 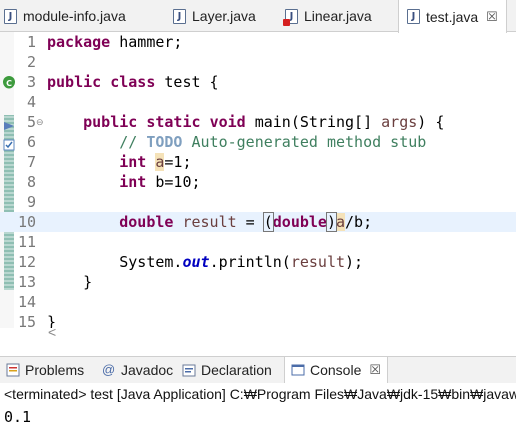 What do you see at coordinates (189, 370) in the screenshot?
I see `declaration-icon` at bounding box center [189, 370].